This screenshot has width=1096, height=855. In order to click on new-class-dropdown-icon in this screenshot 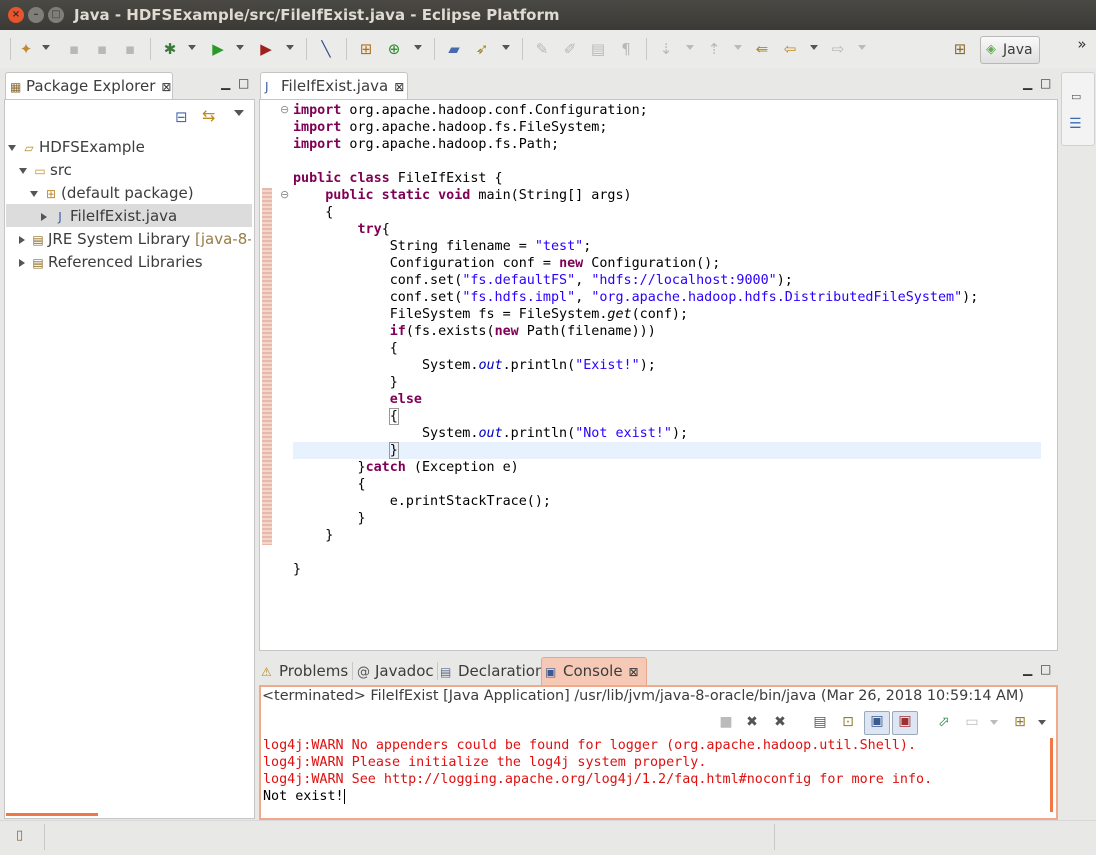, I will do `click(418, 47)`.